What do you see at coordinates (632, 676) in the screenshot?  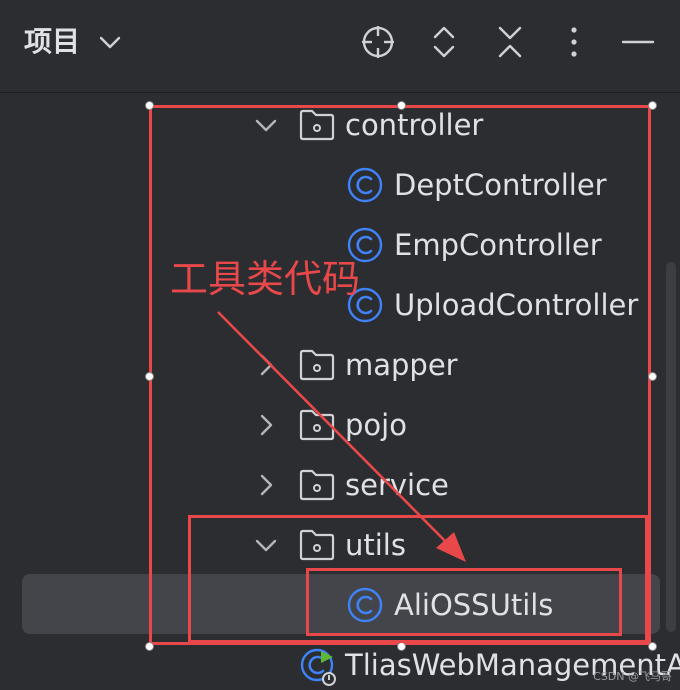 I see `watermark: CSDN @飞马哥` at bounding box center [632, 676].